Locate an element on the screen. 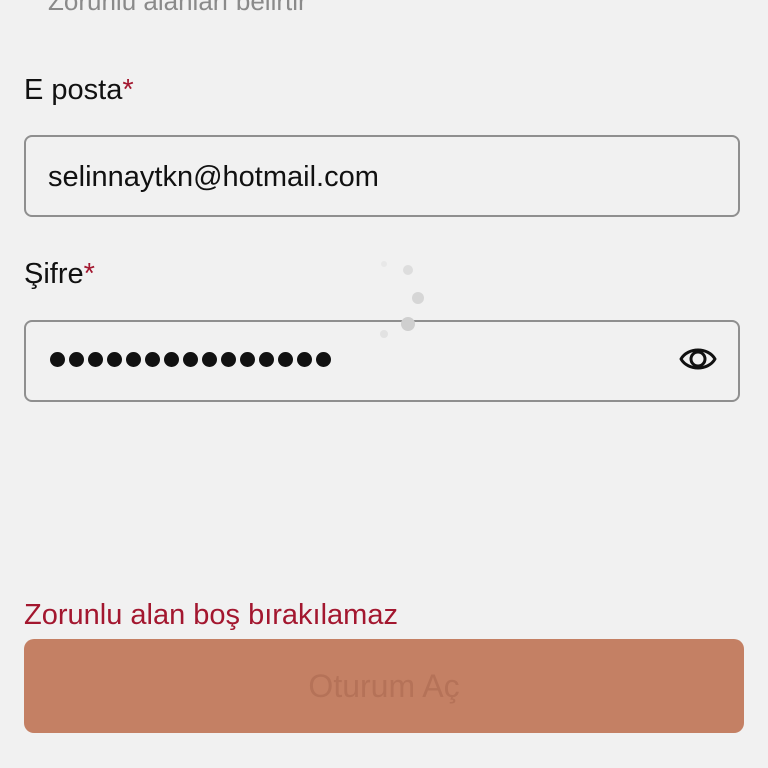 This screenshot has height=768, width=768. email-field: selinnaytkn@hotmail.com is located at coordinates (382, 176).